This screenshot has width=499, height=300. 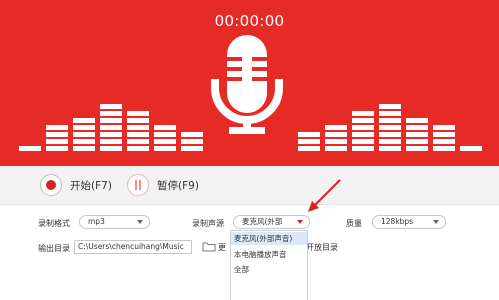 What do you see at coordinates (269, 238) in the screenshot?
I see `dropdown-option-mic: 麦克风(外部声音)` at bounding box center [269, 238].